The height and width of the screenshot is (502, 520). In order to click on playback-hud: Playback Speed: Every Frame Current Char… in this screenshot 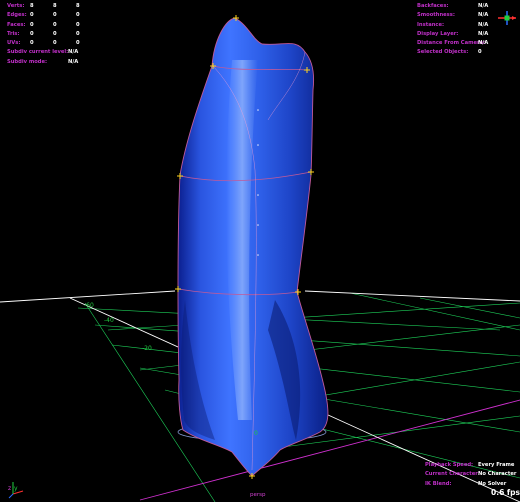, I will do `click(471, 475)`.